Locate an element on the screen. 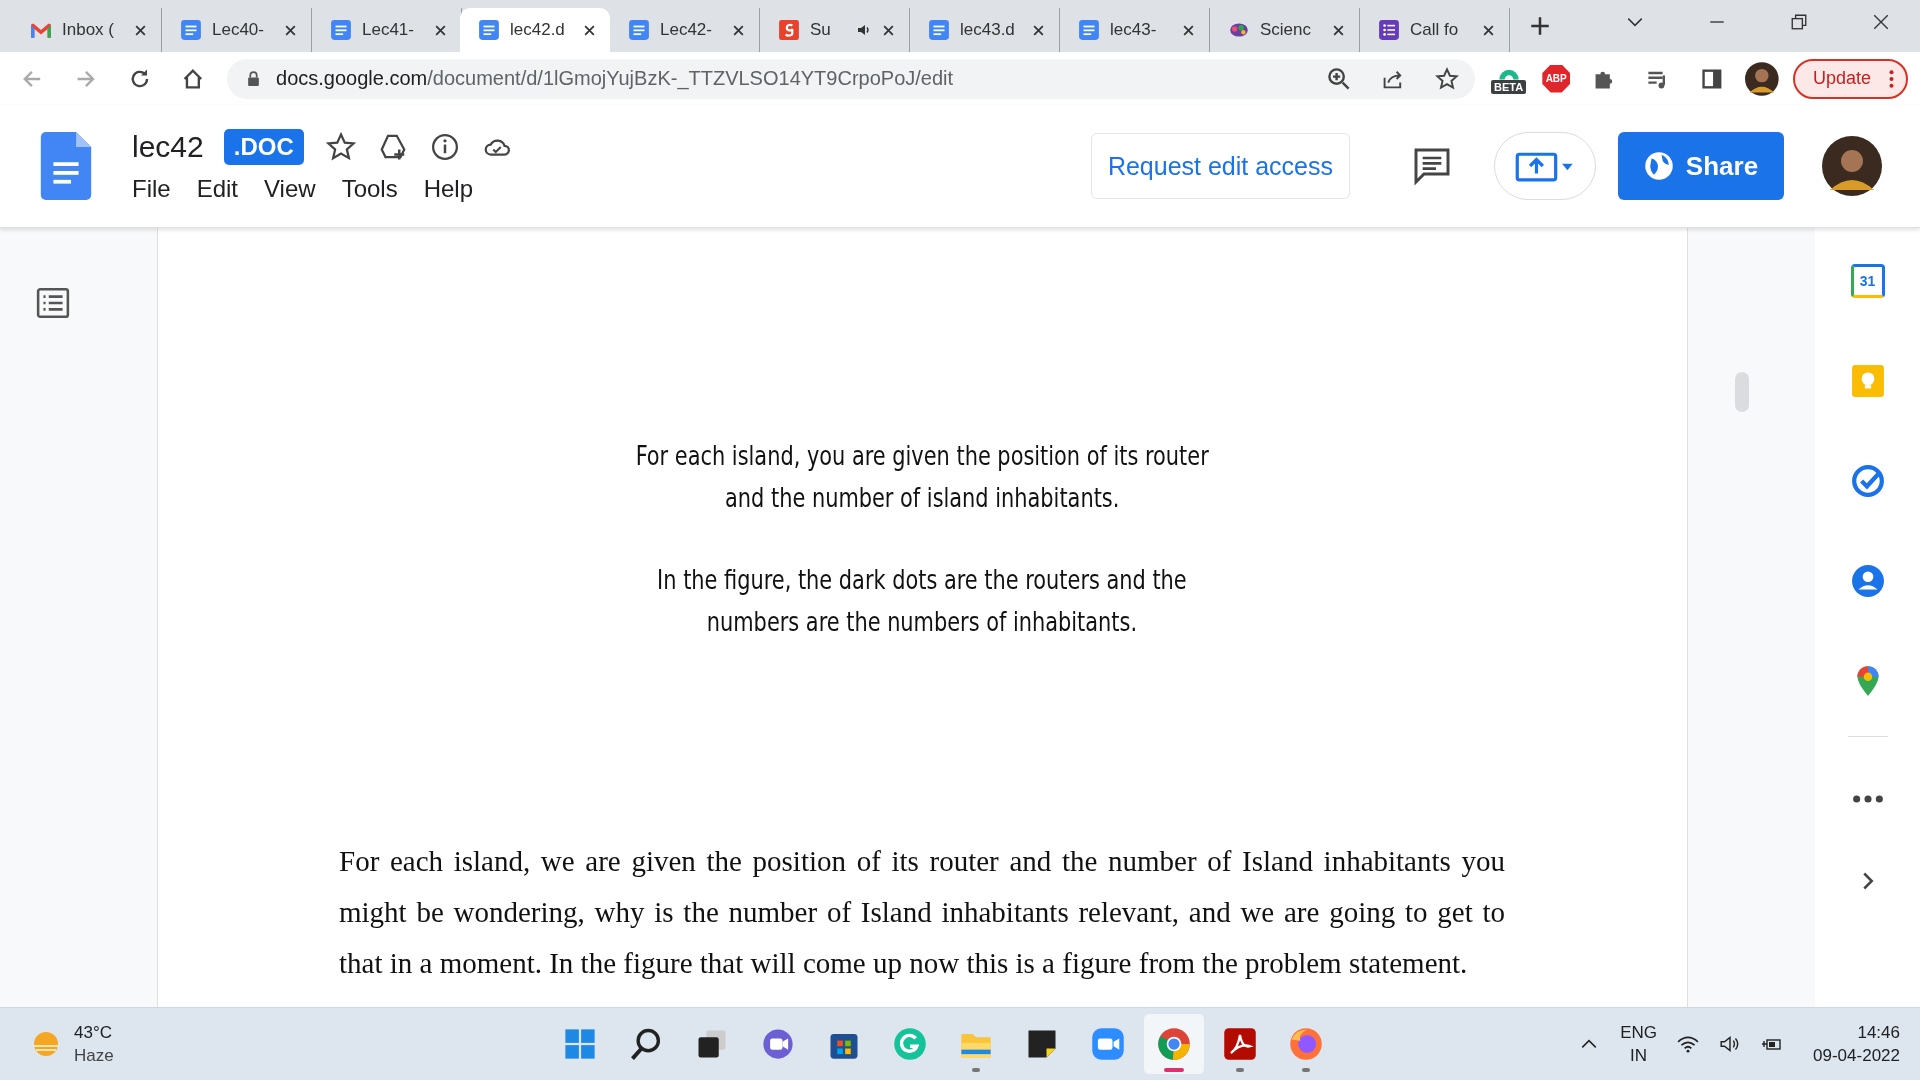 This screenshot has height=1080, width=1920. form-icon is located at coordinates (1389, 30).